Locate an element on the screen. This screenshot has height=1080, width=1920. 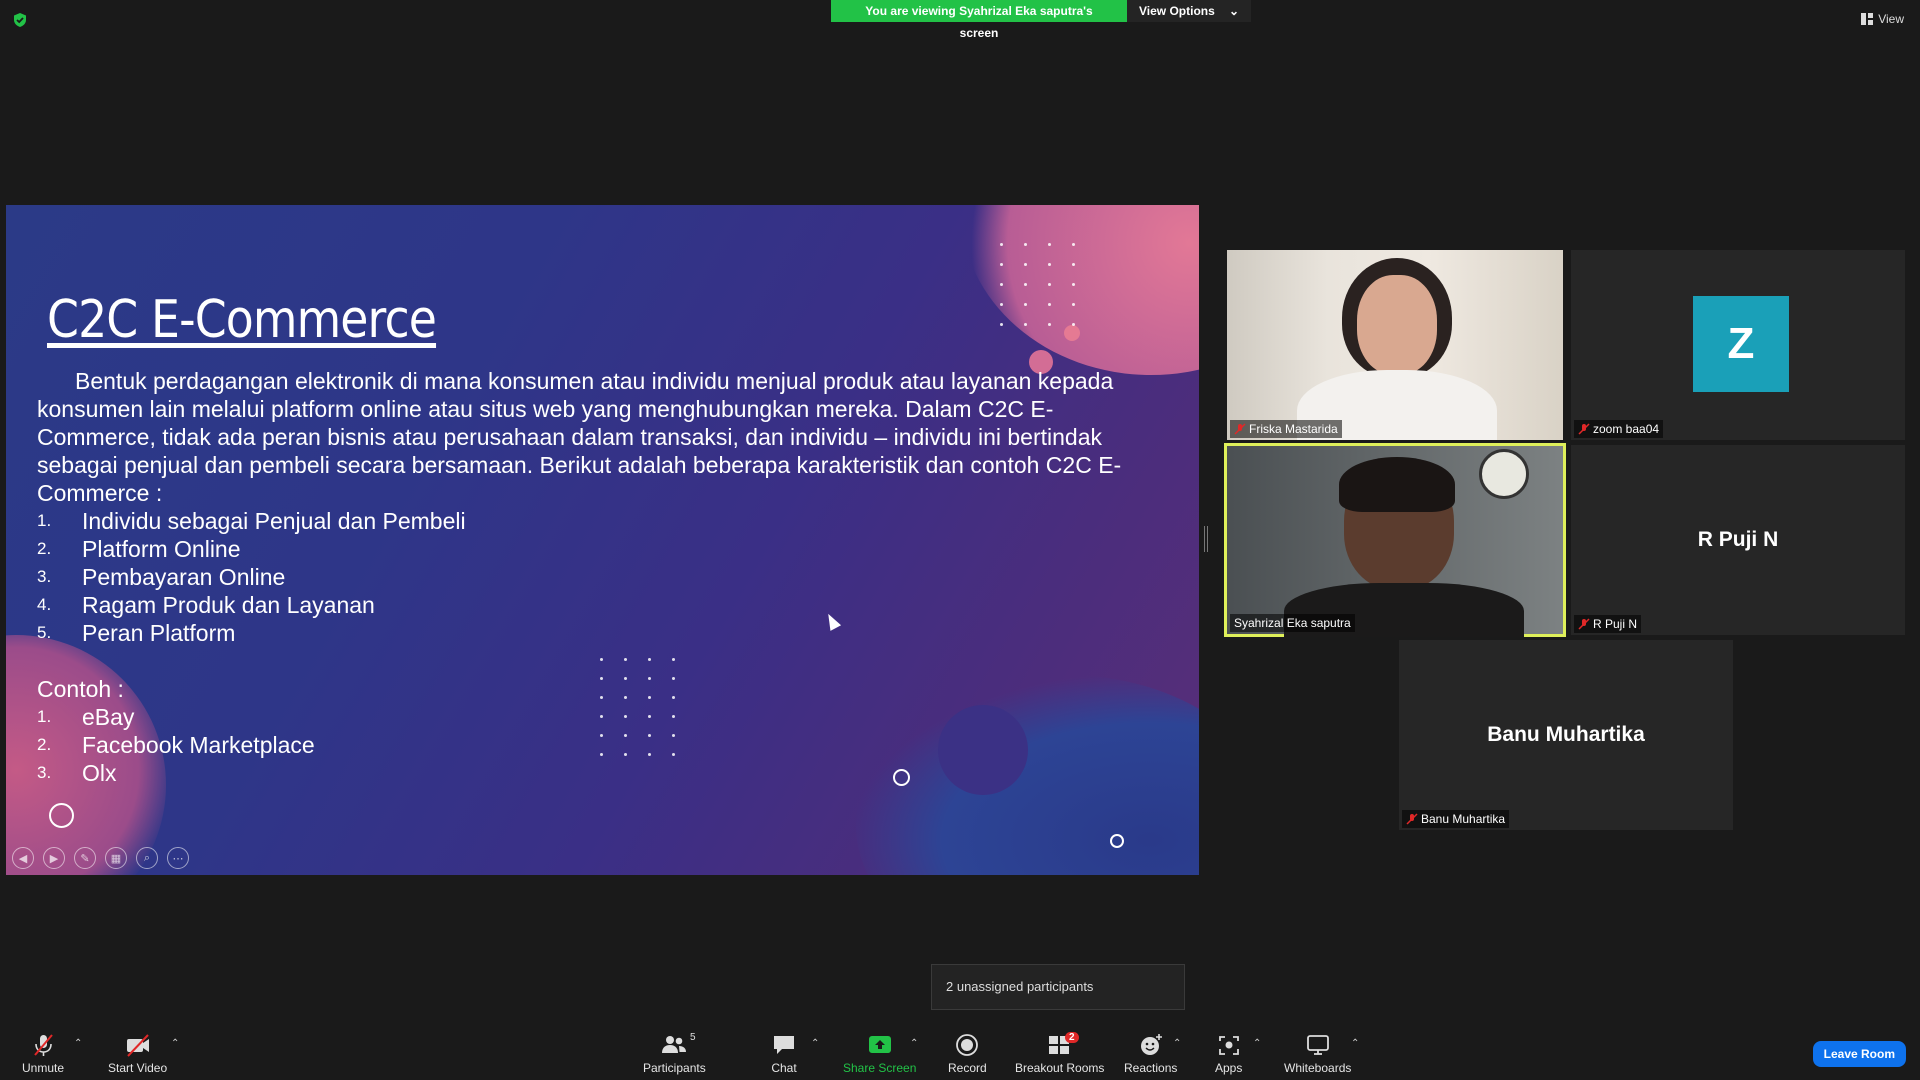
decor-dots-top is located at coordinates (1037, 284).